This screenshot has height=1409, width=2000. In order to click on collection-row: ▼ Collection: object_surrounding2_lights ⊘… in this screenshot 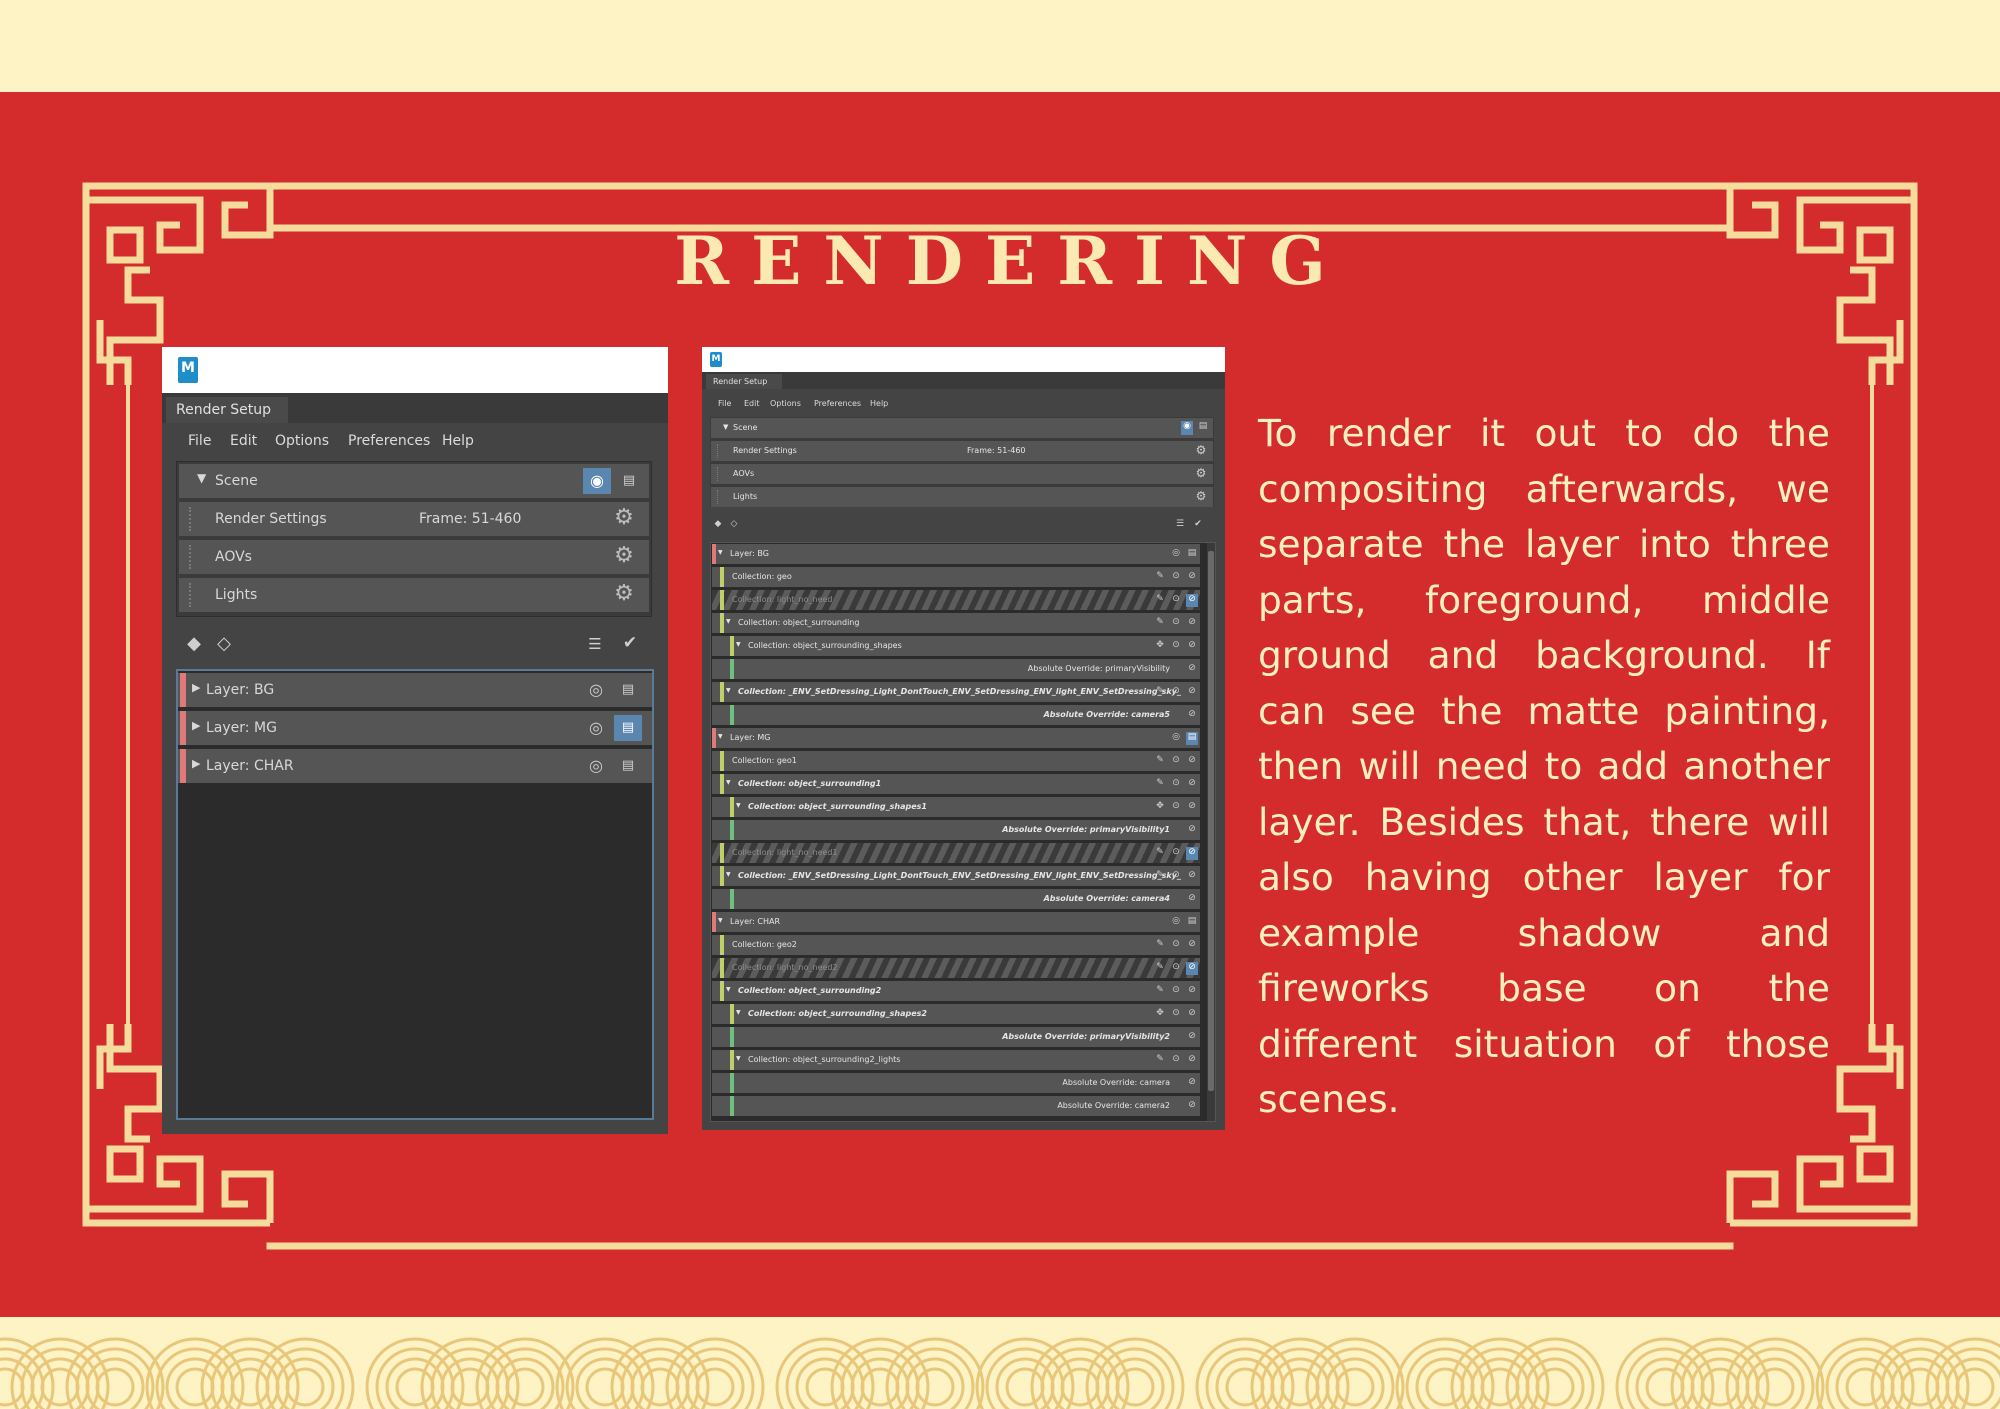, I will do `click(956, 1060)`.